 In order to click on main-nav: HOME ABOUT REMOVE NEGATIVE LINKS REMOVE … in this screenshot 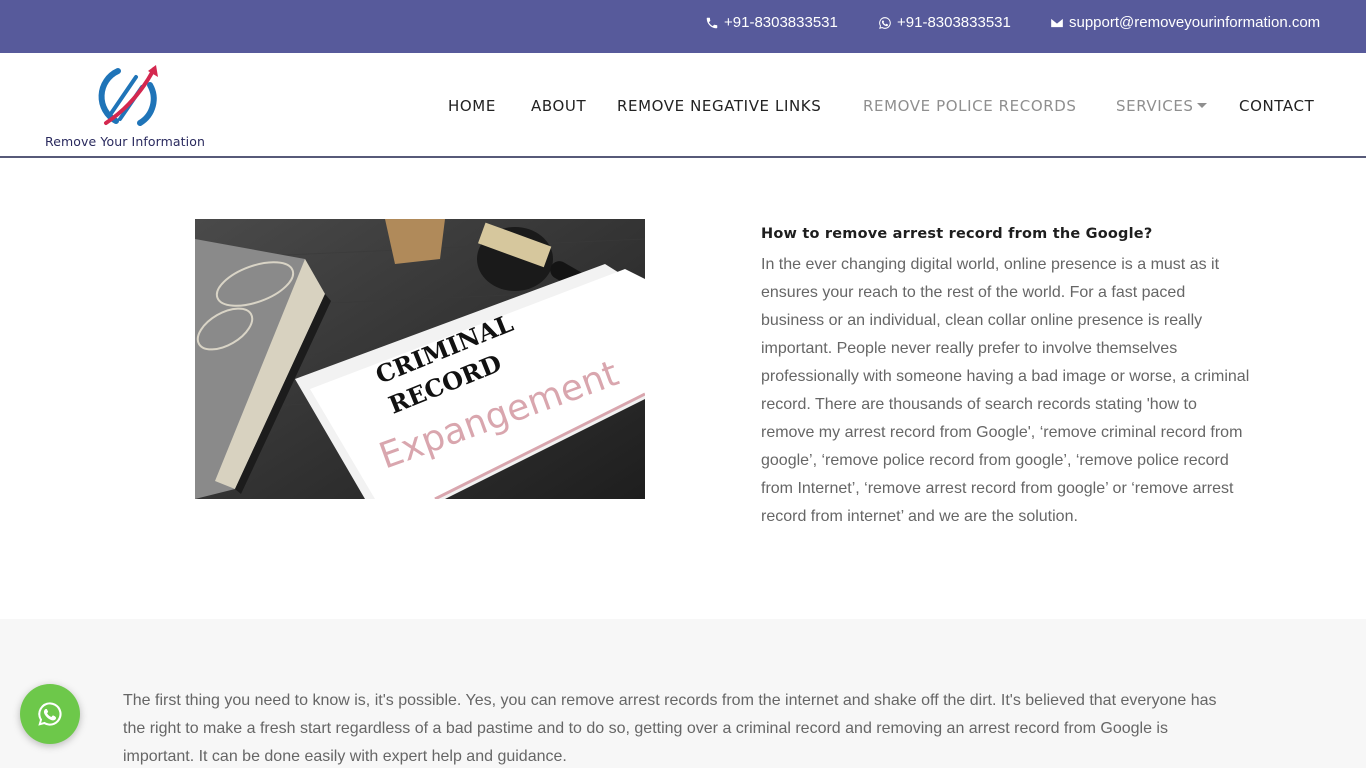, I will do `click(683, 108)`.